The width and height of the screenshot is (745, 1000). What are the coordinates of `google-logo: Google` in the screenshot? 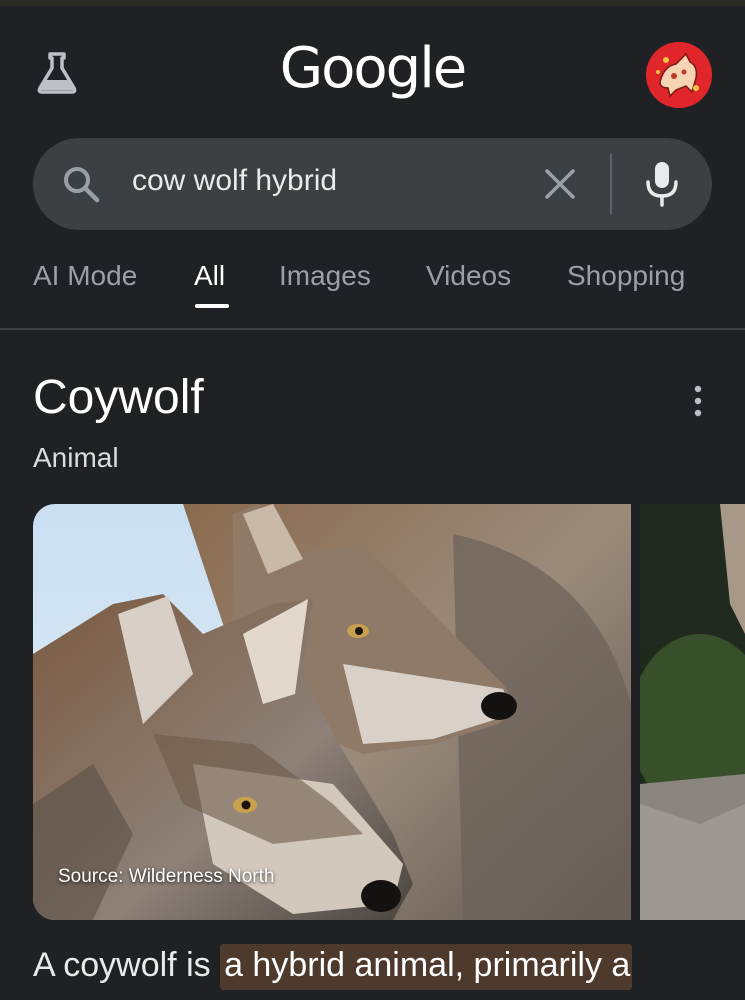 It's located at (372, 68).